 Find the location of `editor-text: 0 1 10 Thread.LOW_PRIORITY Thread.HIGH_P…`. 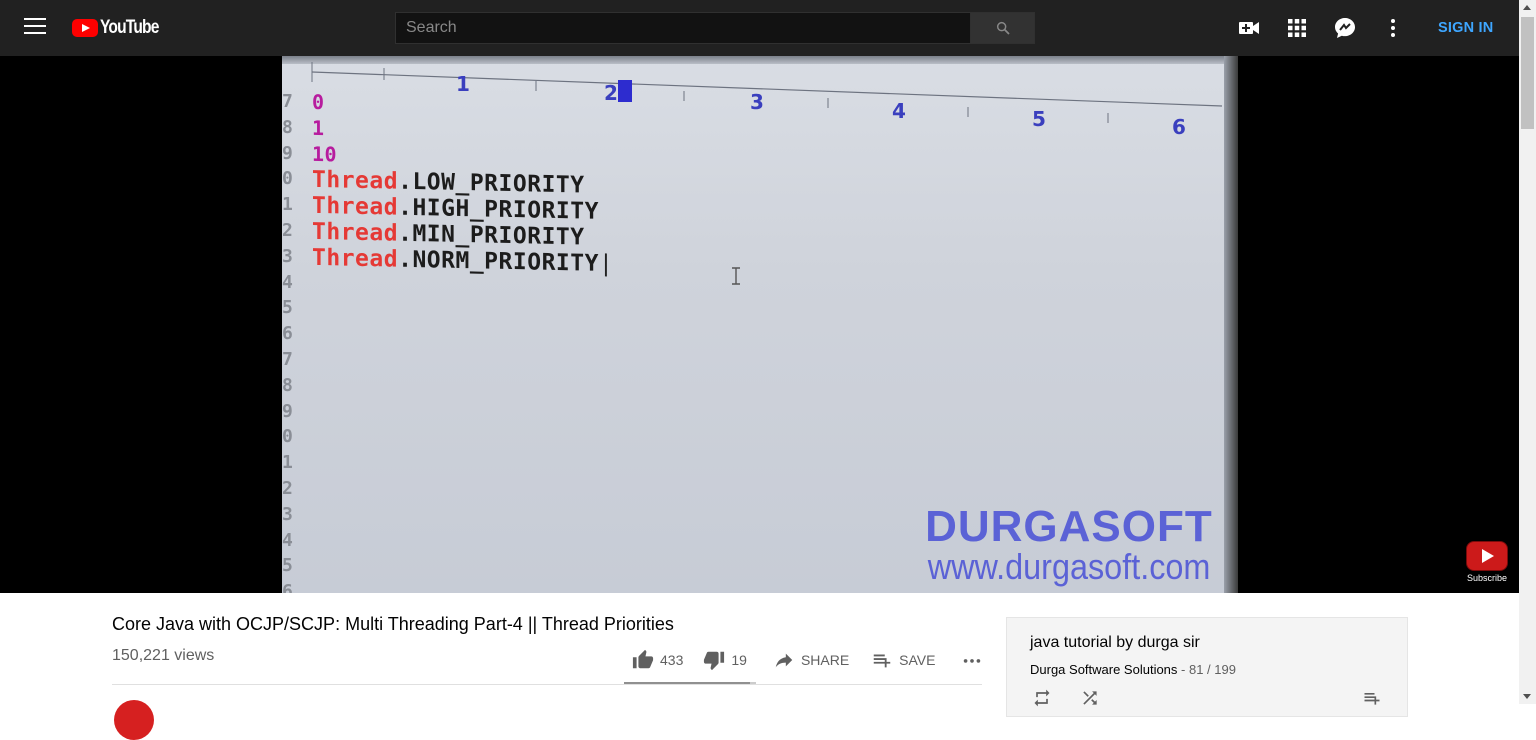

editor-text: 0 1 10 Thread.LOW_PRIORITY Thread.HIGH_P… is located at coordinates (462, 183).